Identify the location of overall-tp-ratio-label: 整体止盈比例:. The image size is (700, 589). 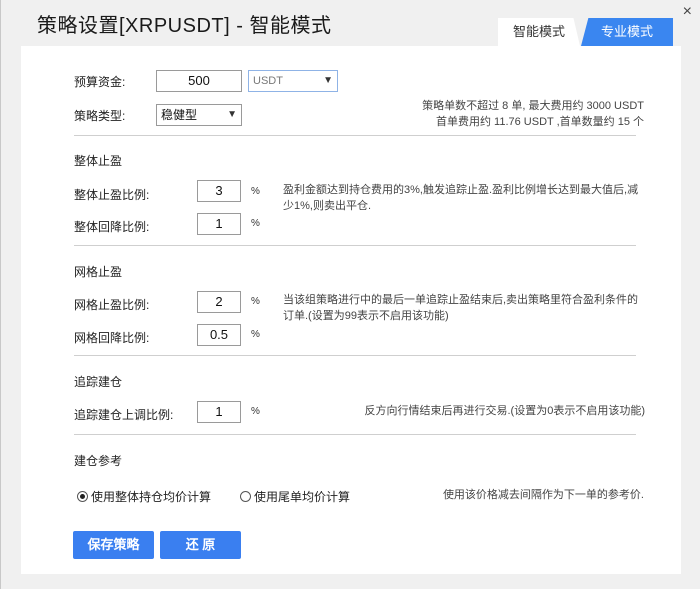
(112, 195).